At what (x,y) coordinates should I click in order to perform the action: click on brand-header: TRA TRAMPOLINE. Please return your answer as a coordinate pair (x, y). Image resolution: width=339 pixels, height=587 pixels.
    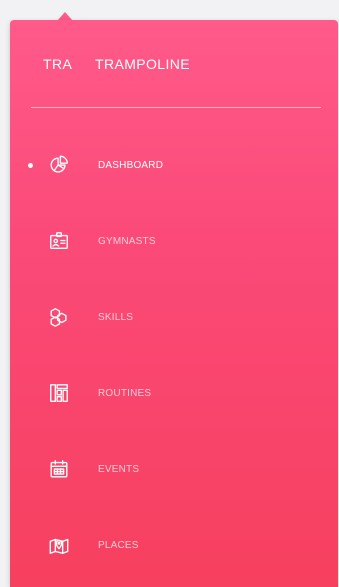
    Looking at the image, I should click on (116, 64).